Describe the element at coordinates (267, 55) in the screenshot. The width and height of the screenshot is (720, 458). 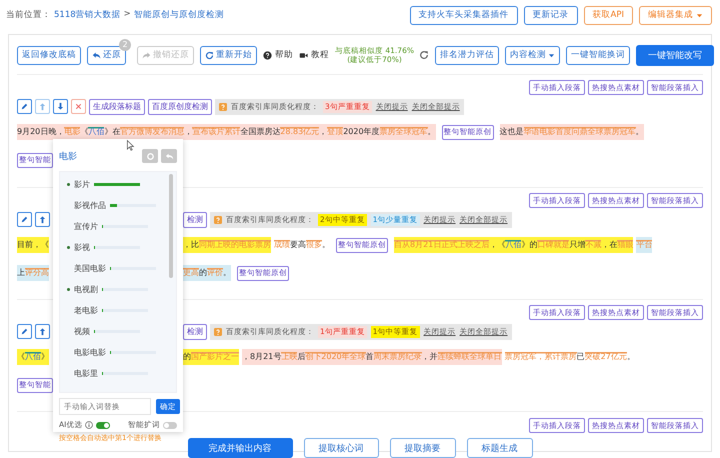
I see `help-icon` at that location.